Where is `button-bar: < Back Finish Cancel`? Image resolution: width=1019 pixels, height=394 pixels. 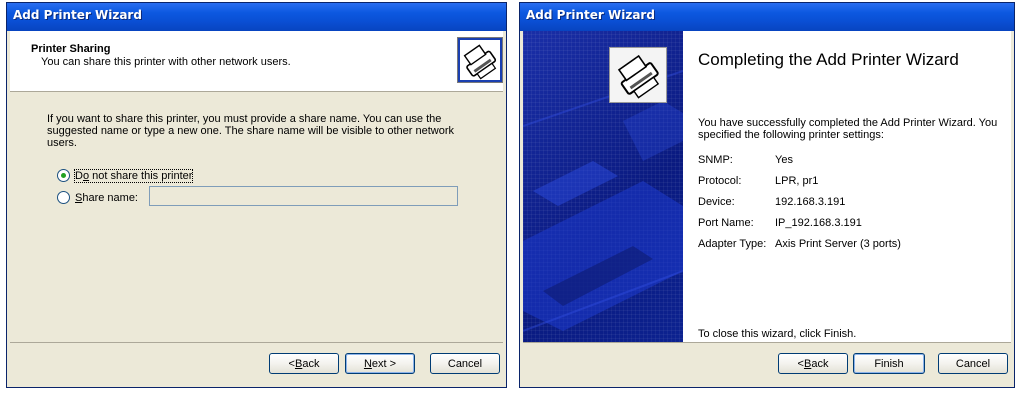
button-bar: < Back Finish Cancel is located at coordinates (767, 363).